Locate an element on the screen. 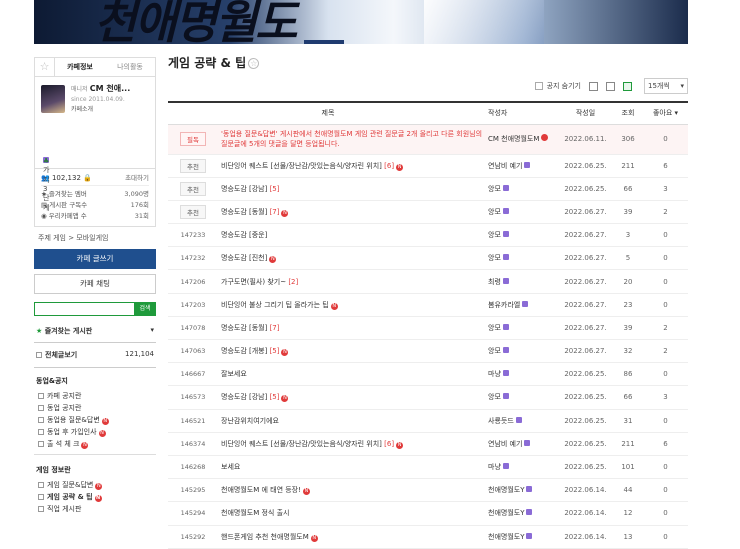 The height and width of the screenshot is (549, 740). member-count: 102,132 is located at coordinates (66, 178).